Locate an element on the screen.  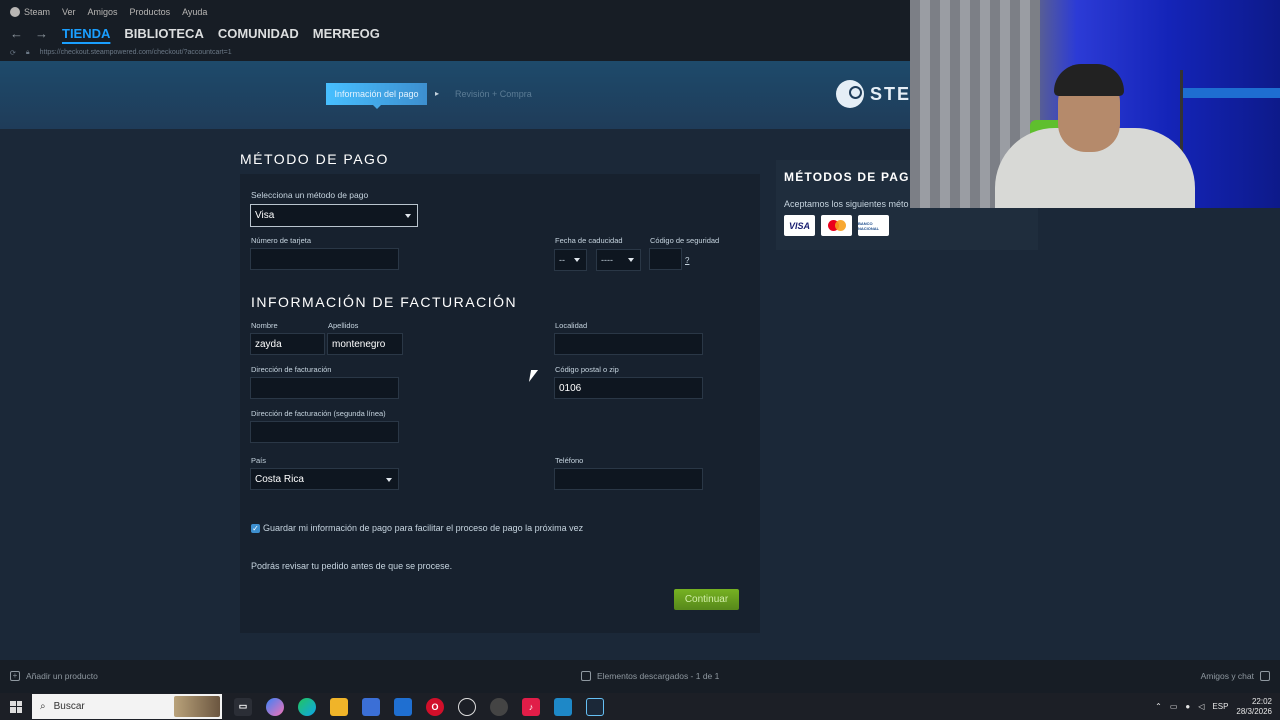
lock-icon: 🔒︎ is located at coordinates (27, 52).